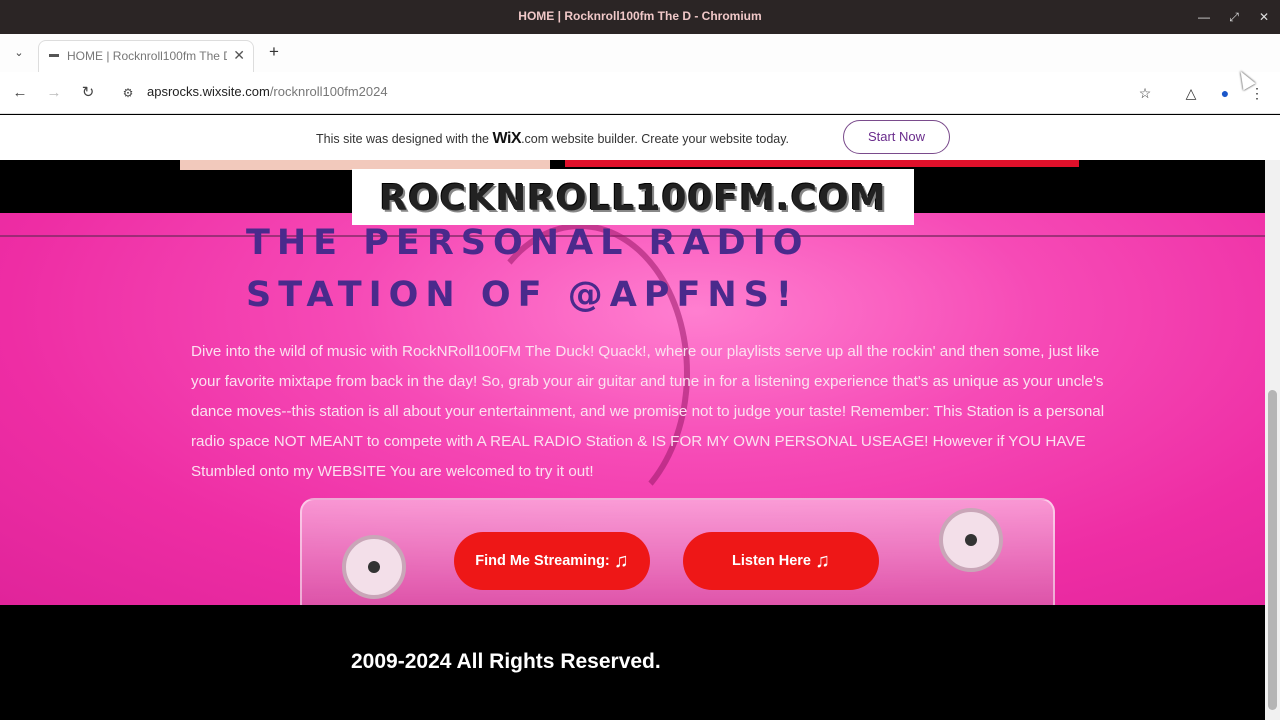 The width and height of the screenshot is (1280, 720). Describe the element at coordinates (971, 540) in the screenshot. I see `cassette-reel-right` at that location.